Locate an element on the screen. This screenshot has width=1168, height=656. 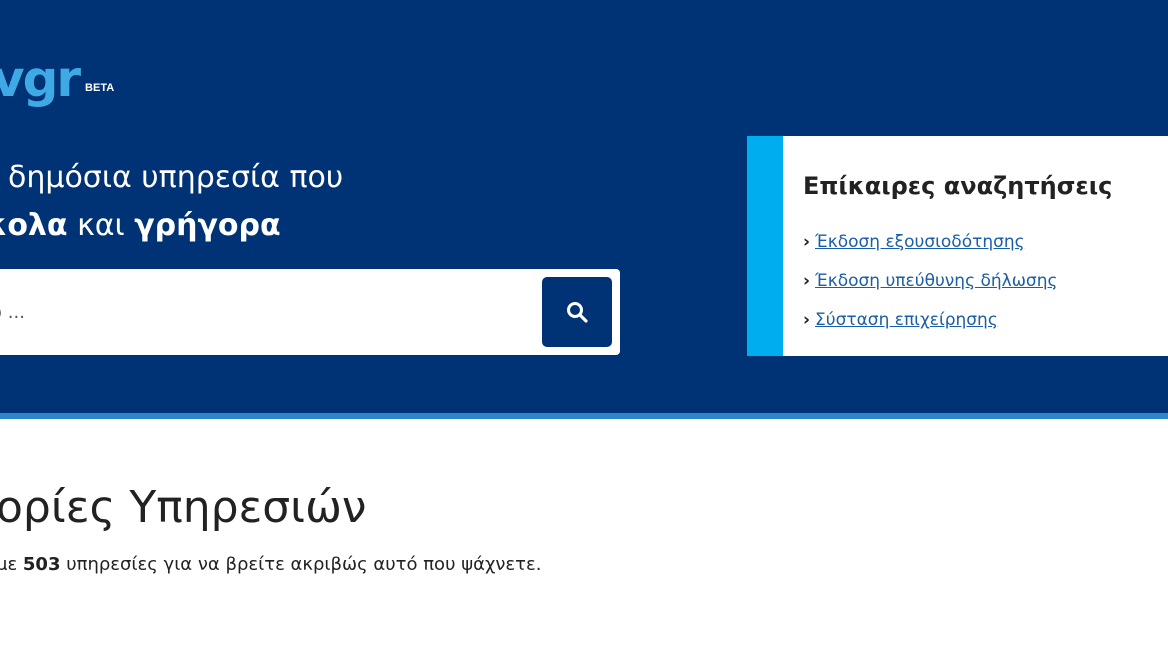
logo-text: vgr is located at coordinates (40, 79).